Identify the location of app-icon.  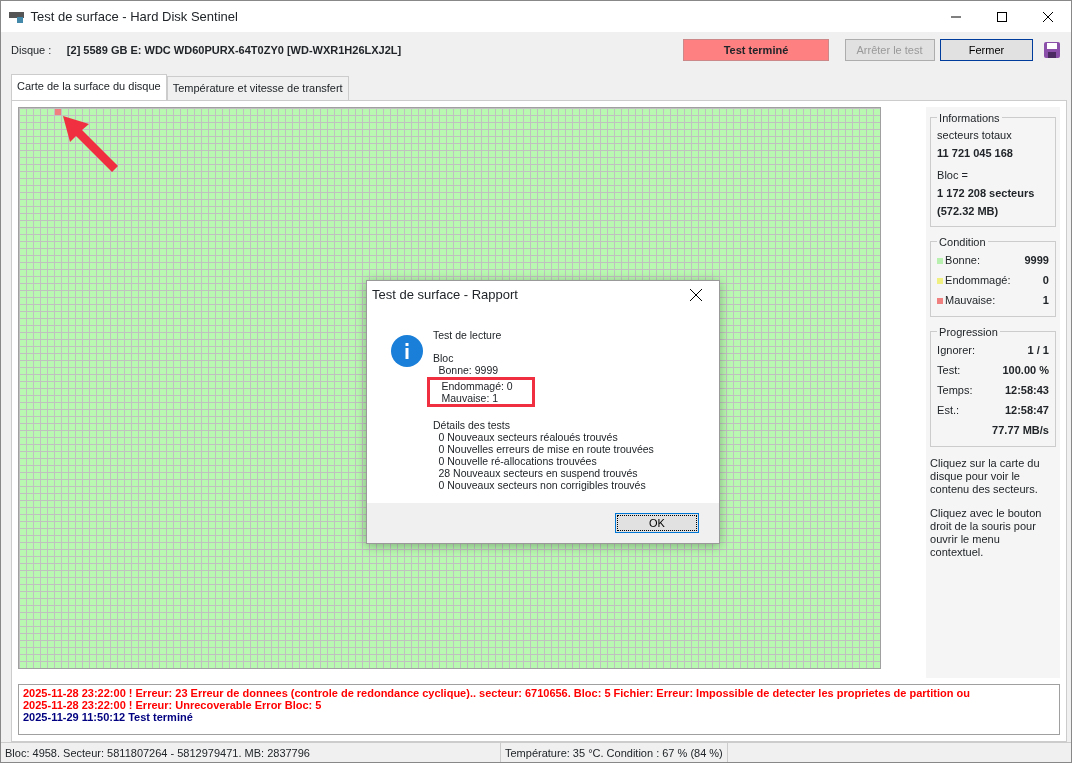
(17, 16).